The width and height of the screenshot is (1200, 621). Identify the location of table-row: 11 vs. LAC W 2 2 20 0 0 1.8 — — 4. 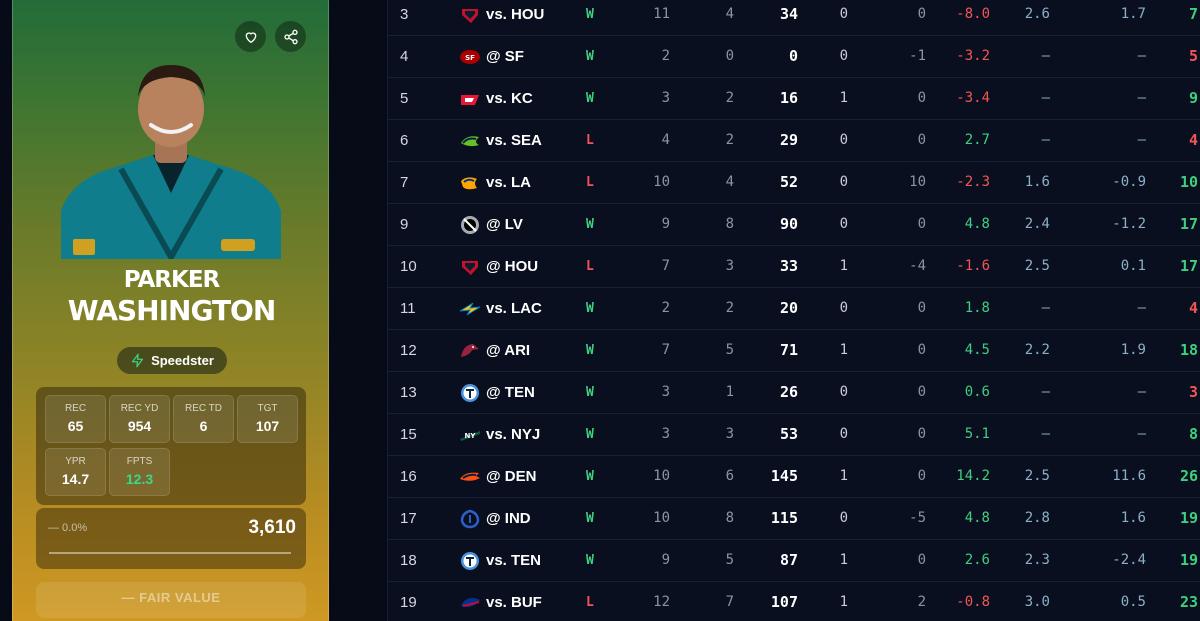
(794, 309).